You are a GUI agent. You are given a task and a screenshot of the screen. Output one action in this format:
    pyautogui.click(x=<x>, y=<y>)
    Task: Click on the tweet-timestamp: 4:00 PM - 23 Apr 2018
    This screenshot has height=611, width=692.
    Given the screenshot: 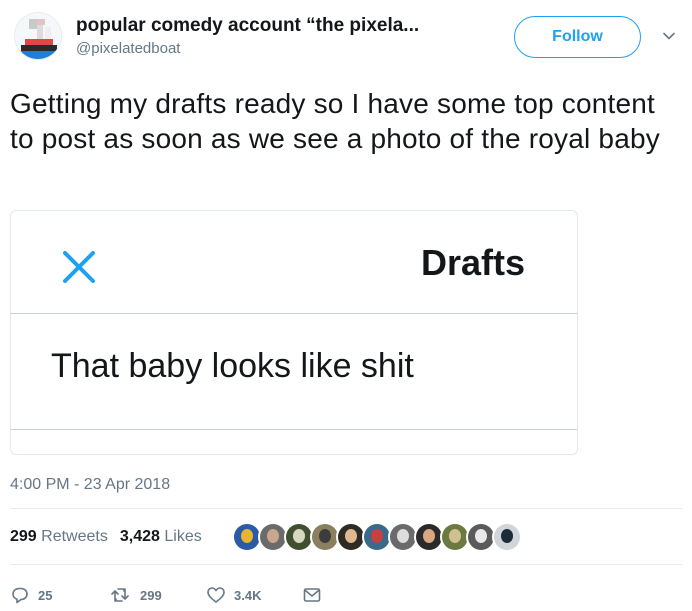 What is the action you would take?
    pyautogui.click(x=90, y=485)
    